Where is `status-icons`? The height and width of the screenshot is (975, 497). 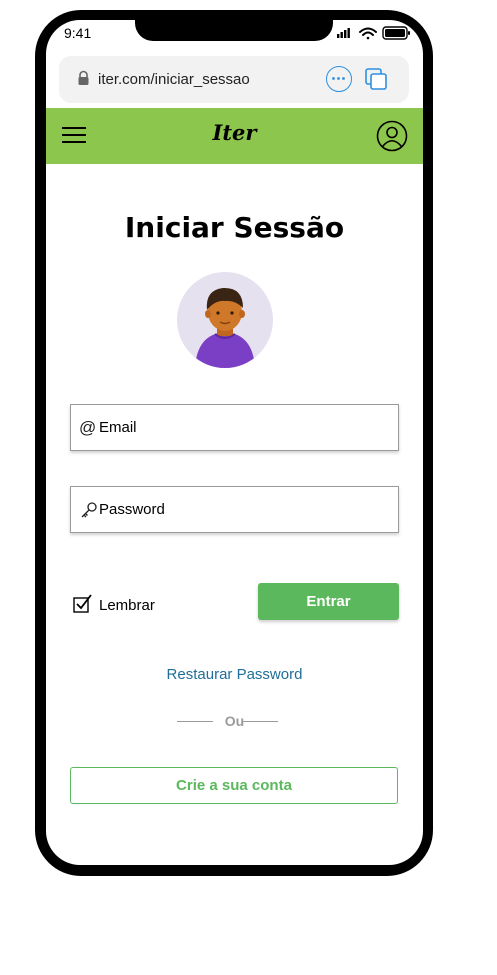 status-icons is located at coordinates (373, 33).